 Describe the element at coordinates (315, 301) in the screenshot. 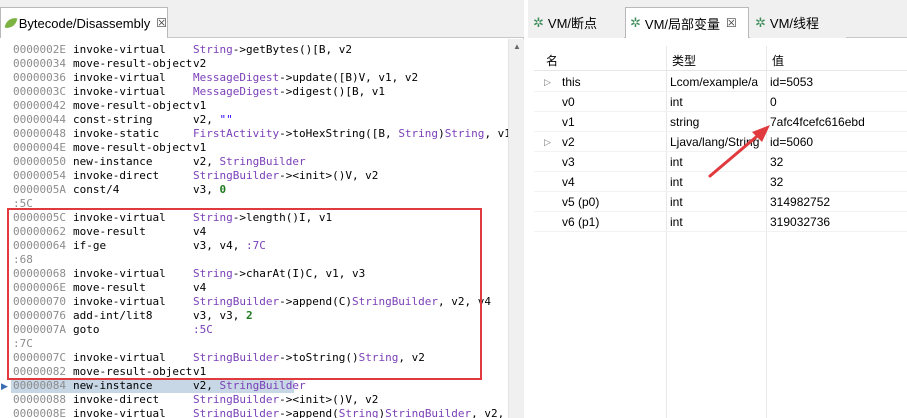

I see `operand-token: ->append(C)` at that location.